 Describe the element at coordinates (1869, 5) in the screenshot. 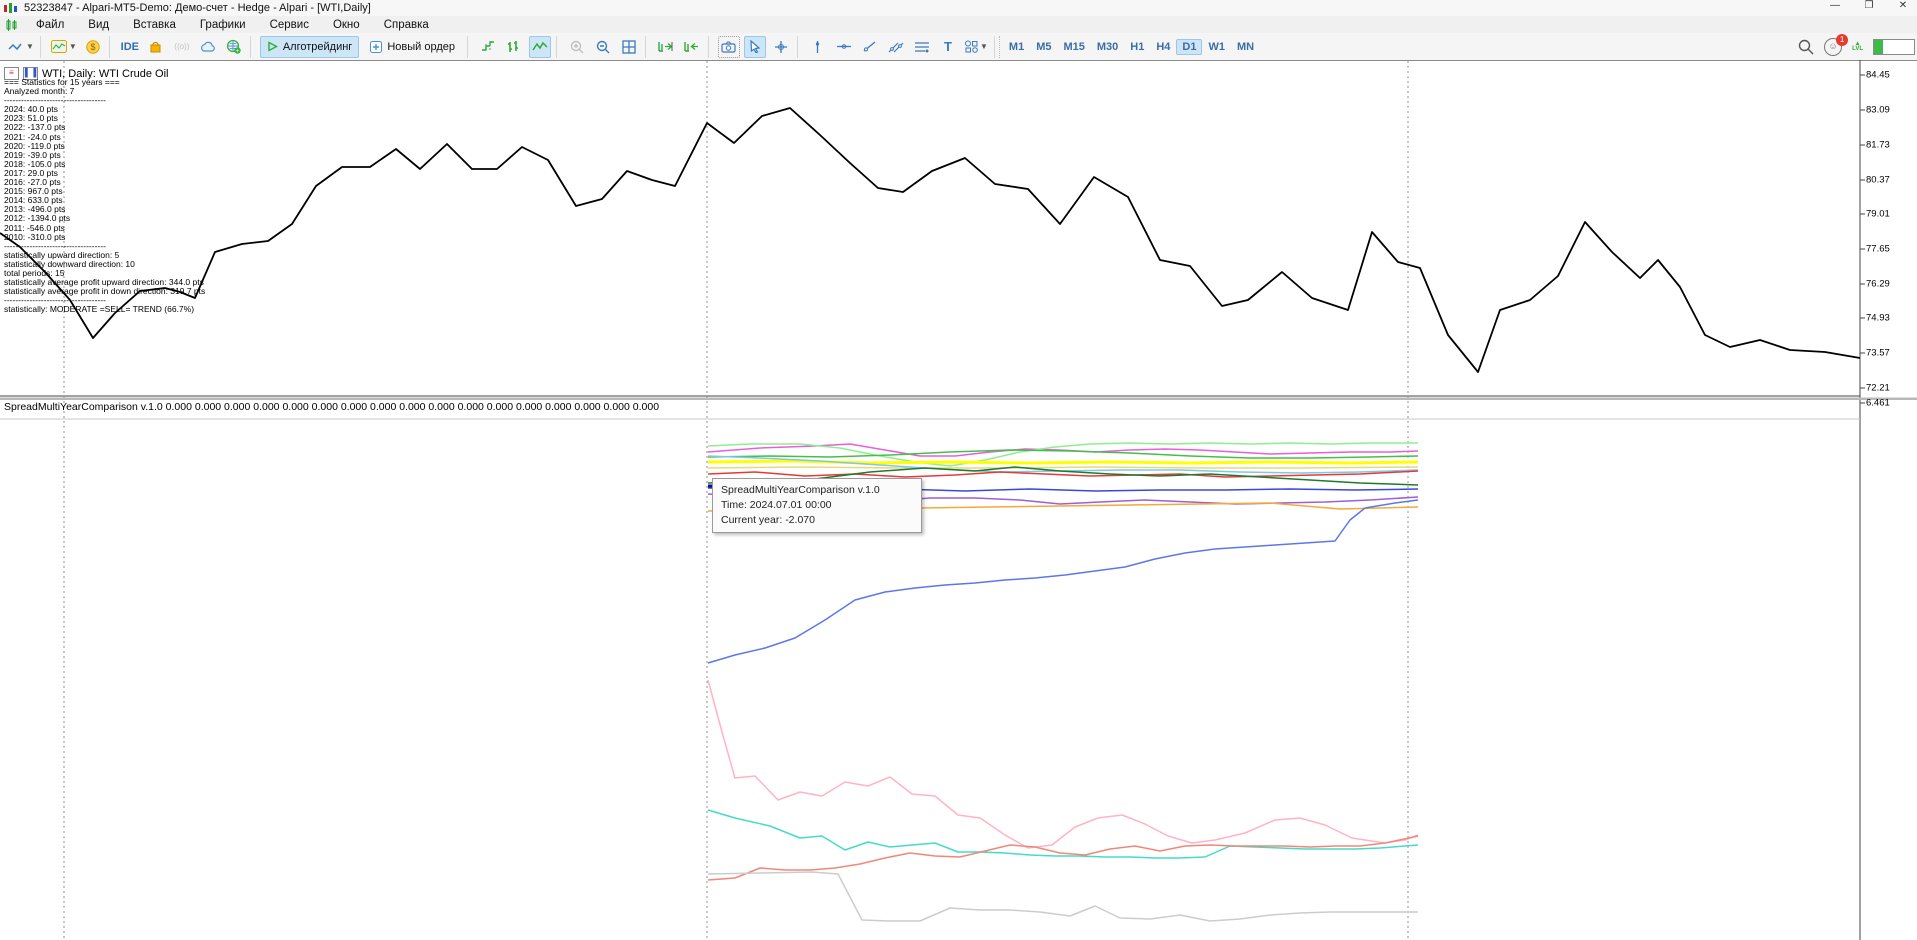

I see `restore-button: ❐` at that location.